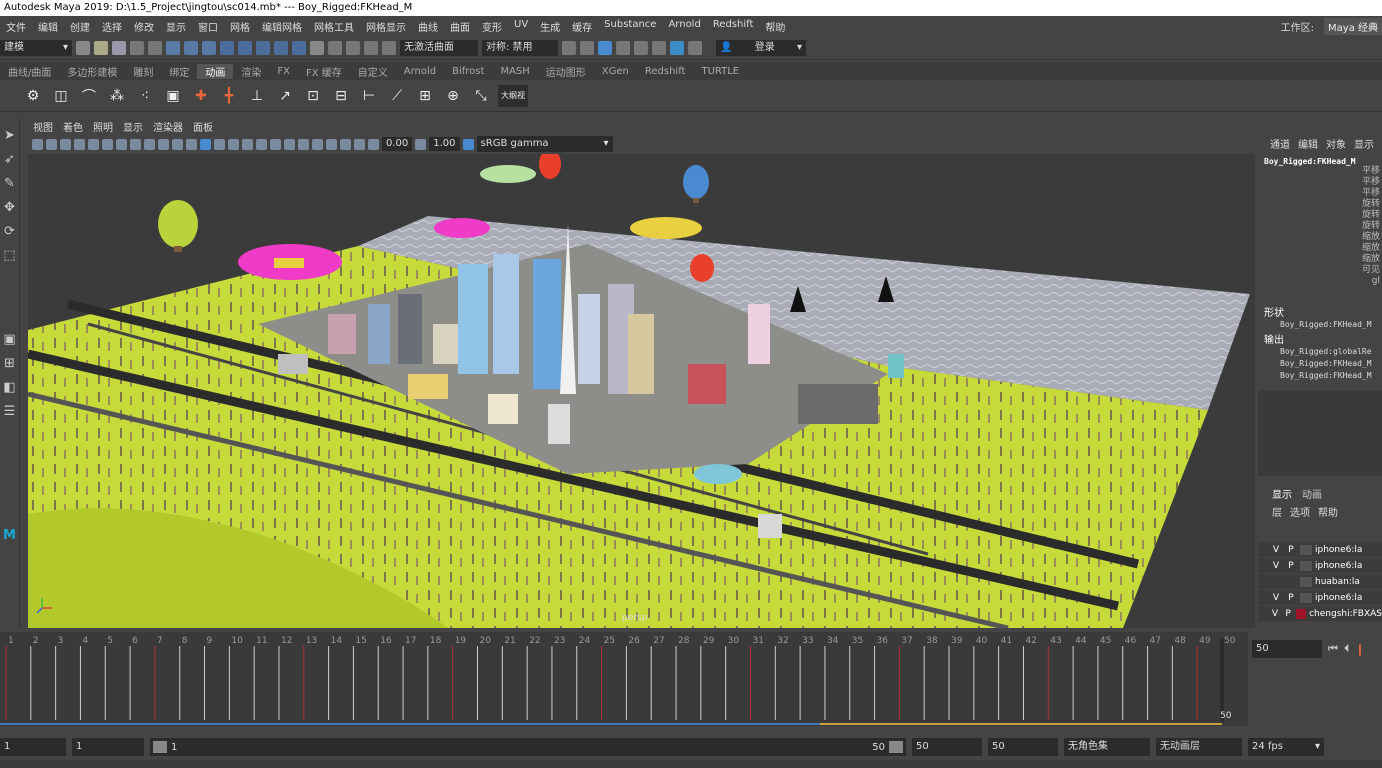 This screenshot has width=1382, height=768. Describe the element at coordinates (257, 96) in the screenshot. I see `point-constraint-icon: ⊥` at that location.